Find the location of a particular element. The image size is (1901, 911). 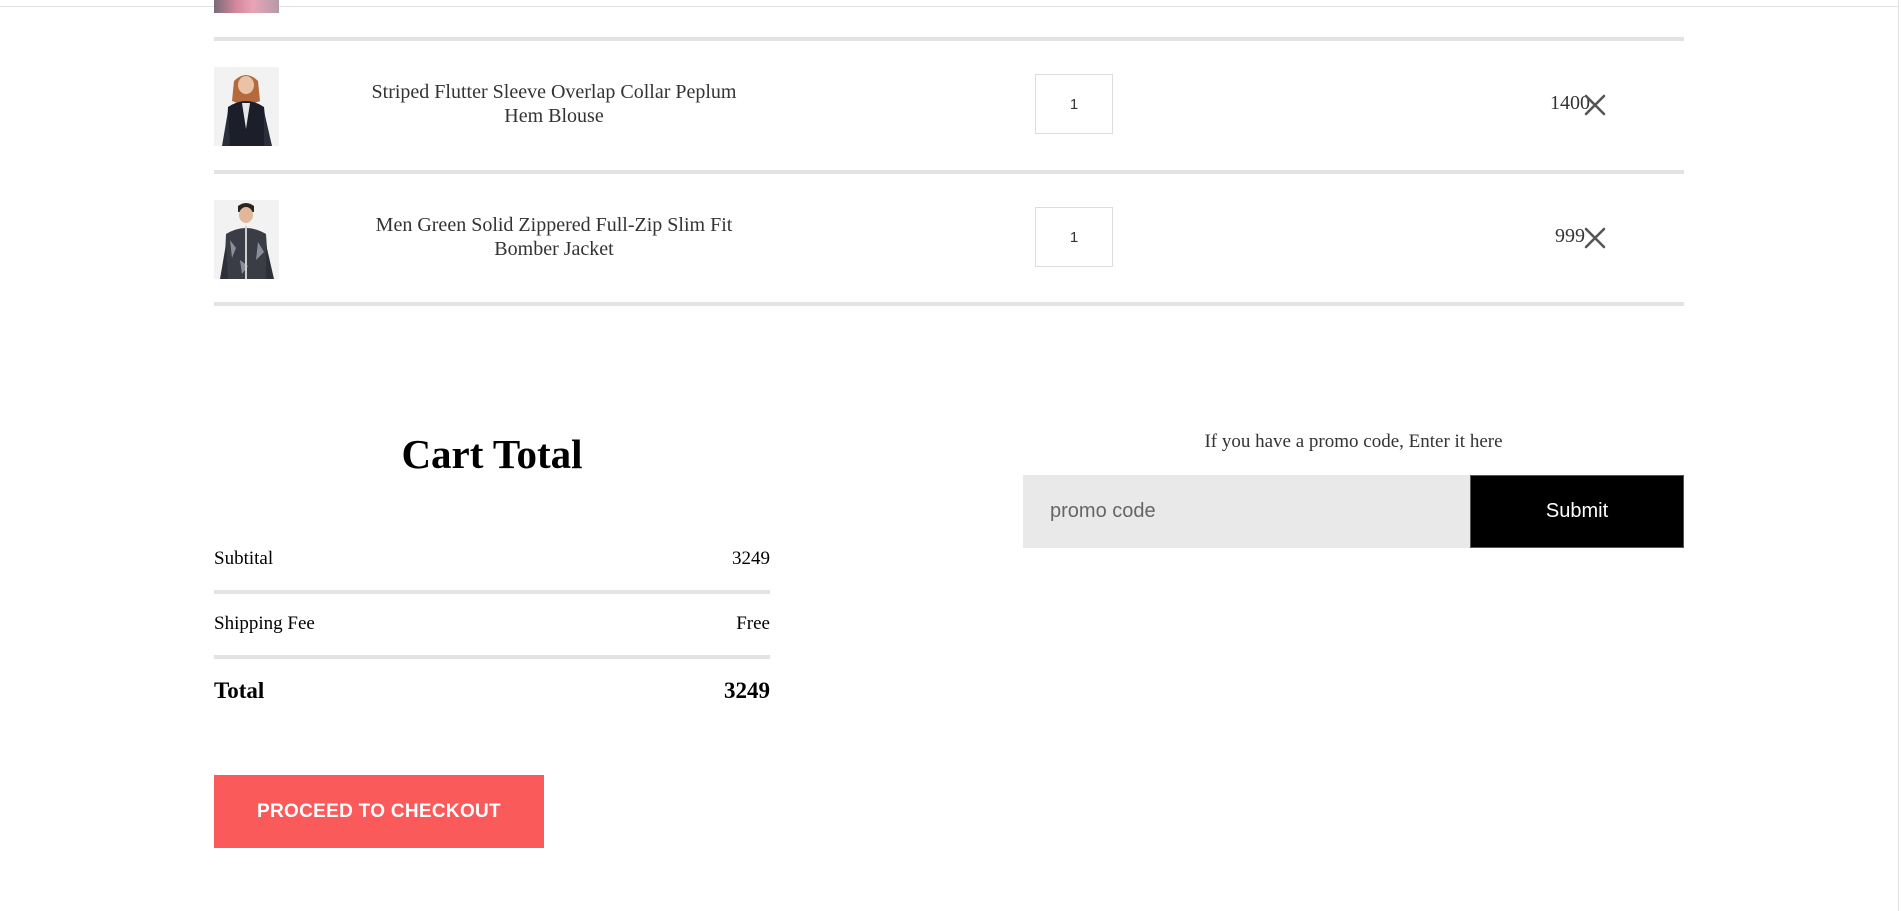

shipping-label: Shipping Fee is located at coordinates (264, 623).